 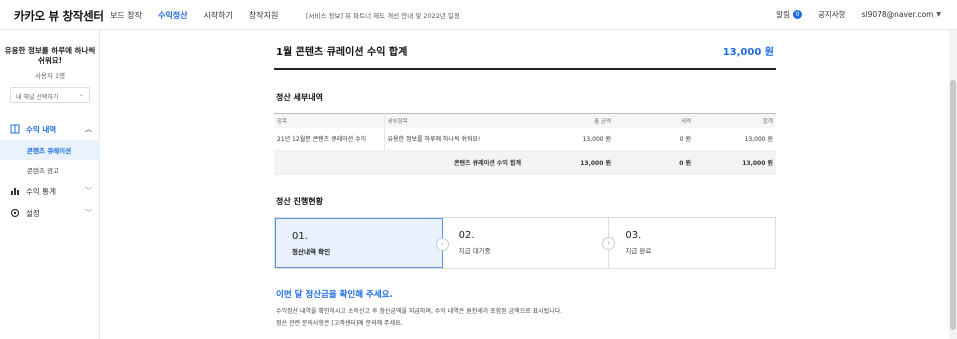 I want to click on col-subitem: 세부항목, so click(x=454, y=120).